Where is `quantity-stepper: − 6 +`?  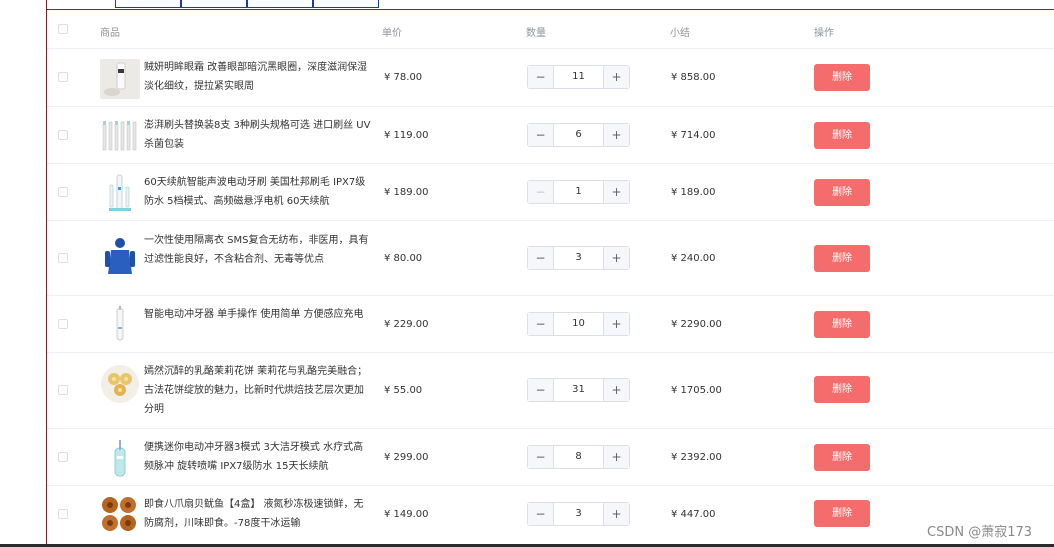
quantity-stepper: − 6 + is located at coordinates (578, 135).